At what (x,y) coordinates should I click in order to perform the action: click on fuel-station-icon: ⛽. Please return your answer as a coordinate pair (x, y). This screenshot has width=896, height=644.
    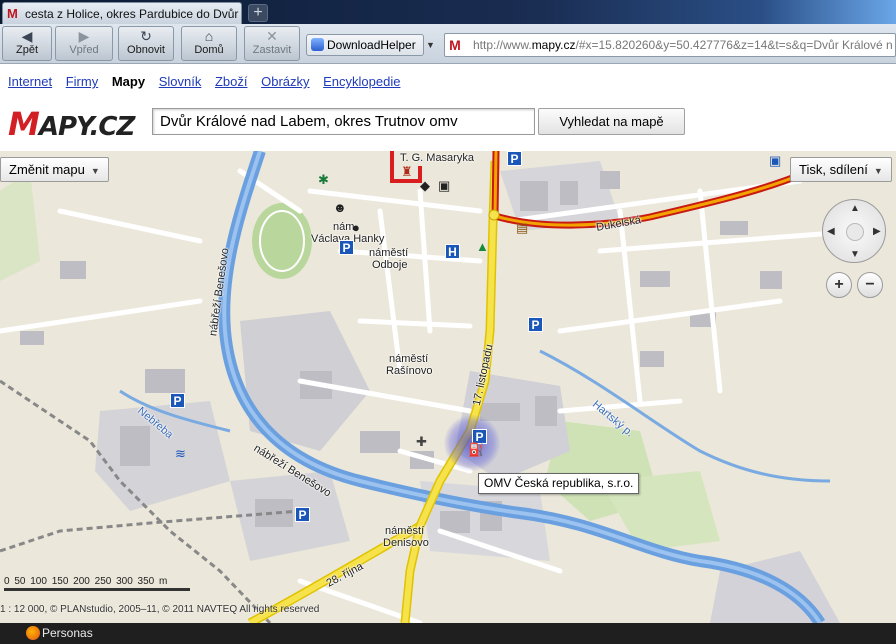
    Looking at the image, I should click on (476, 450).